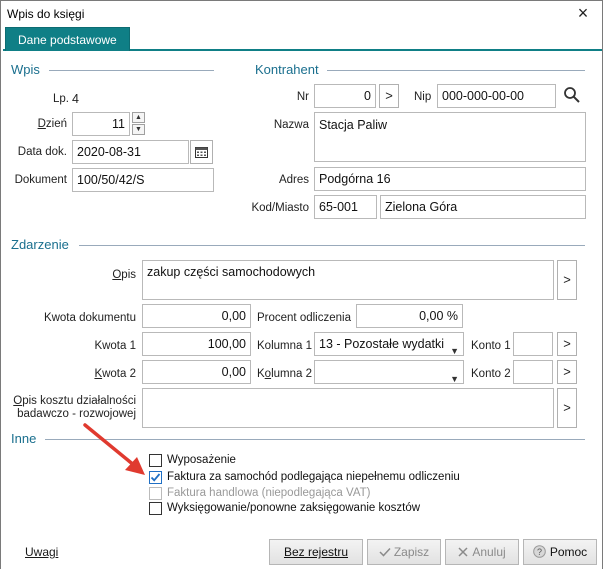 The height and width of the screenshot is (569, 603). I want to click on search-icon, so click(572, 95).